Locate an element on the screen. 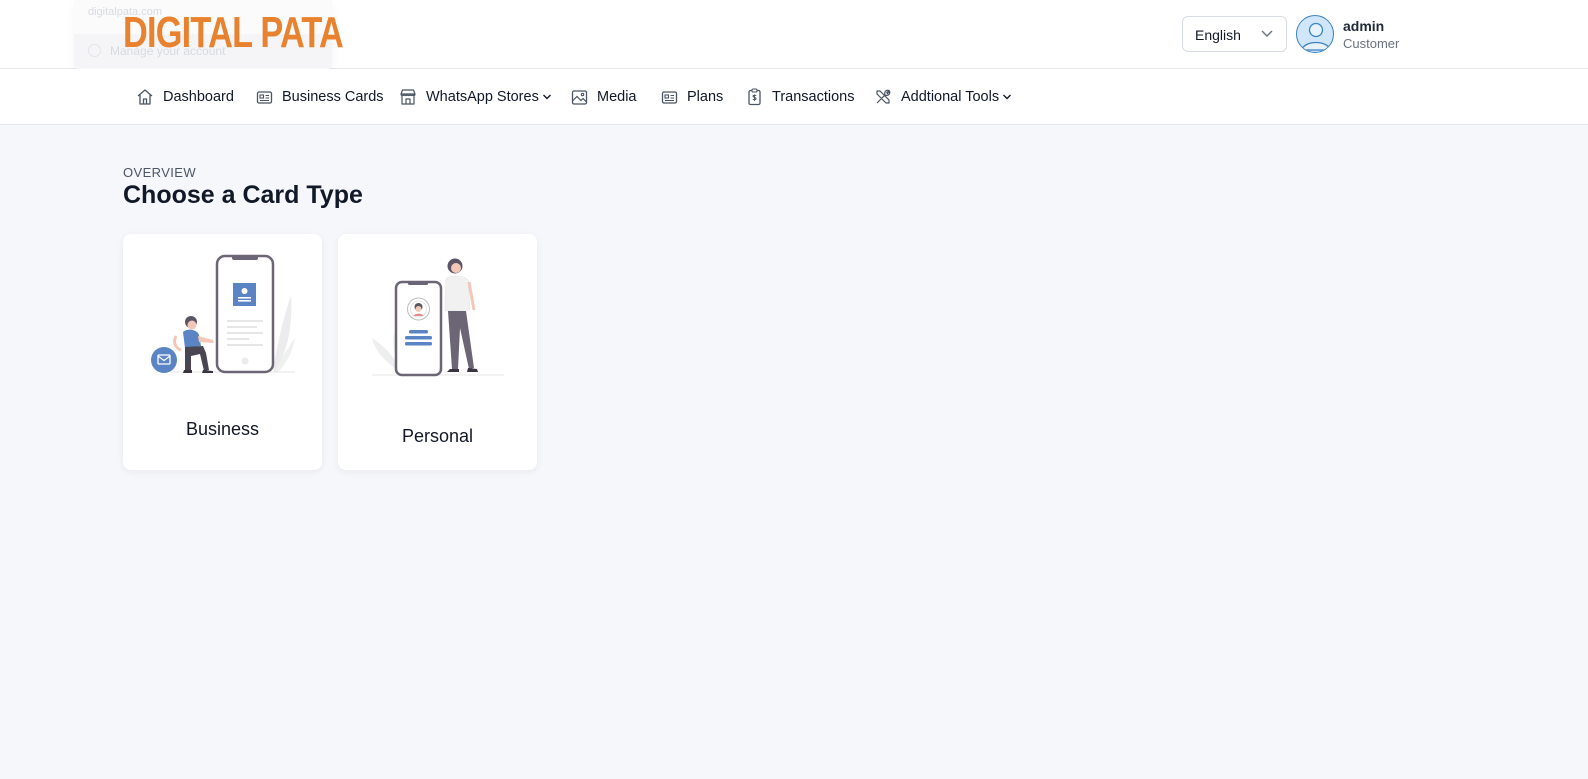 The image size is (1588, 779). nav-item-label: Dashboard is located at coordinates (198, 97).